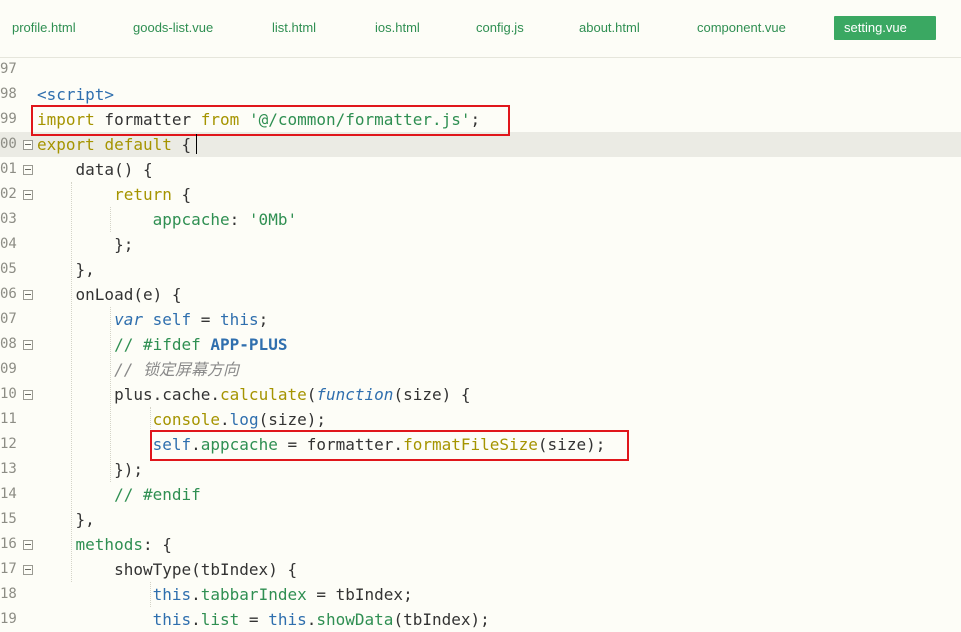  Describe the element at coordinates (186, 419) in the screenshot. I see `code-token: console` at that location.